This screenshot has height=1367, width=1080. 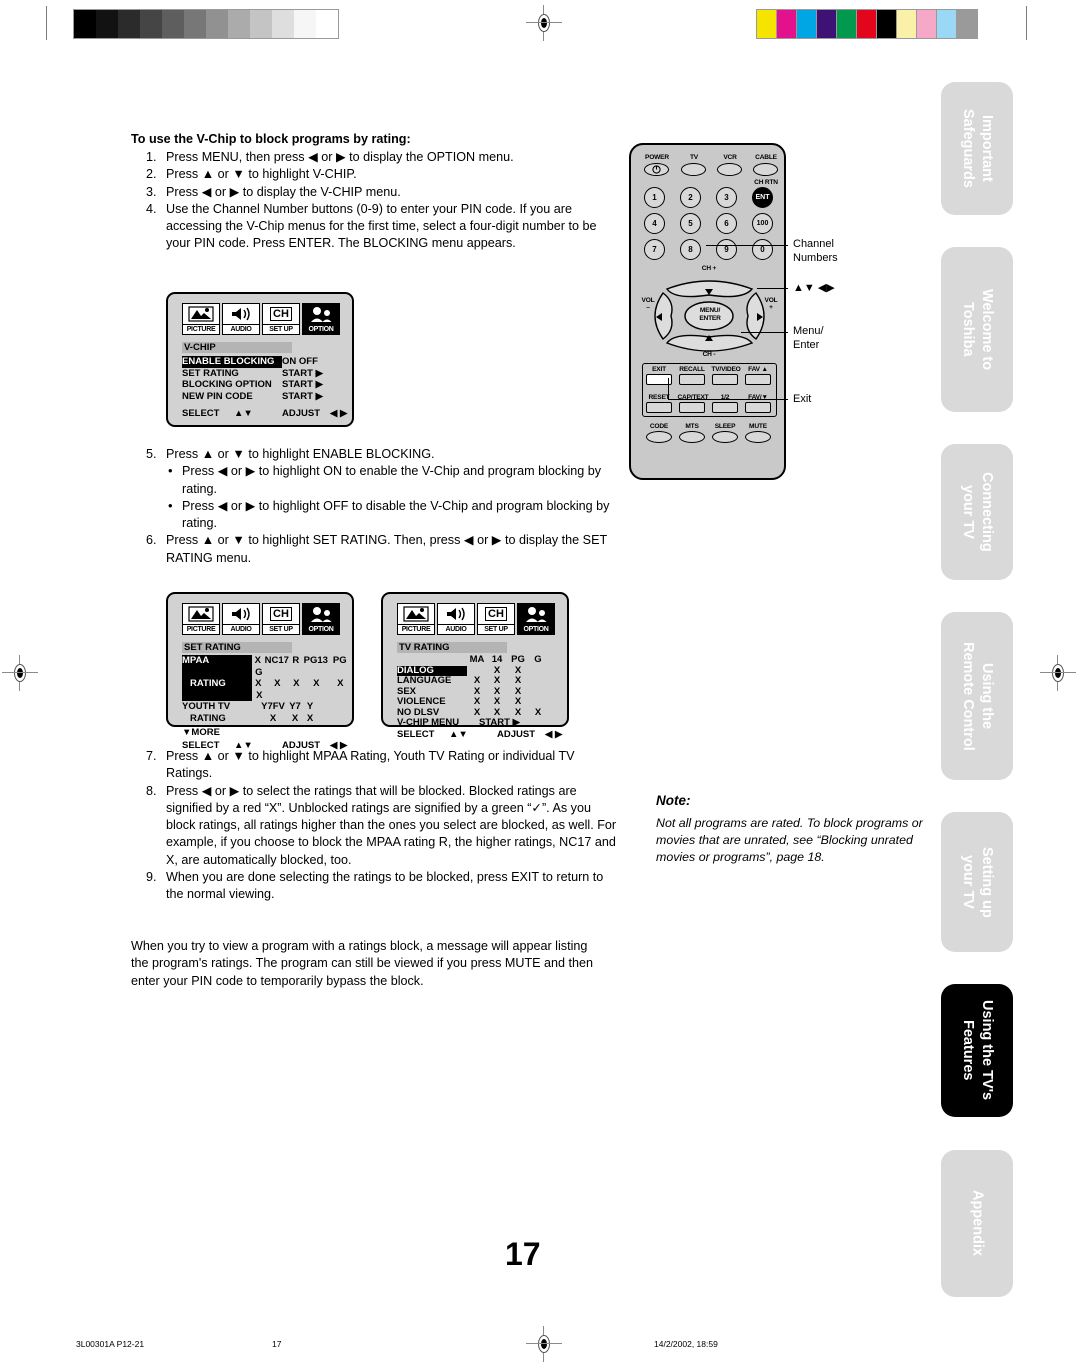 What do you see at coordinates (659, 437) in the screenshot?
I see `code-button` at bounding box center [659, 437].